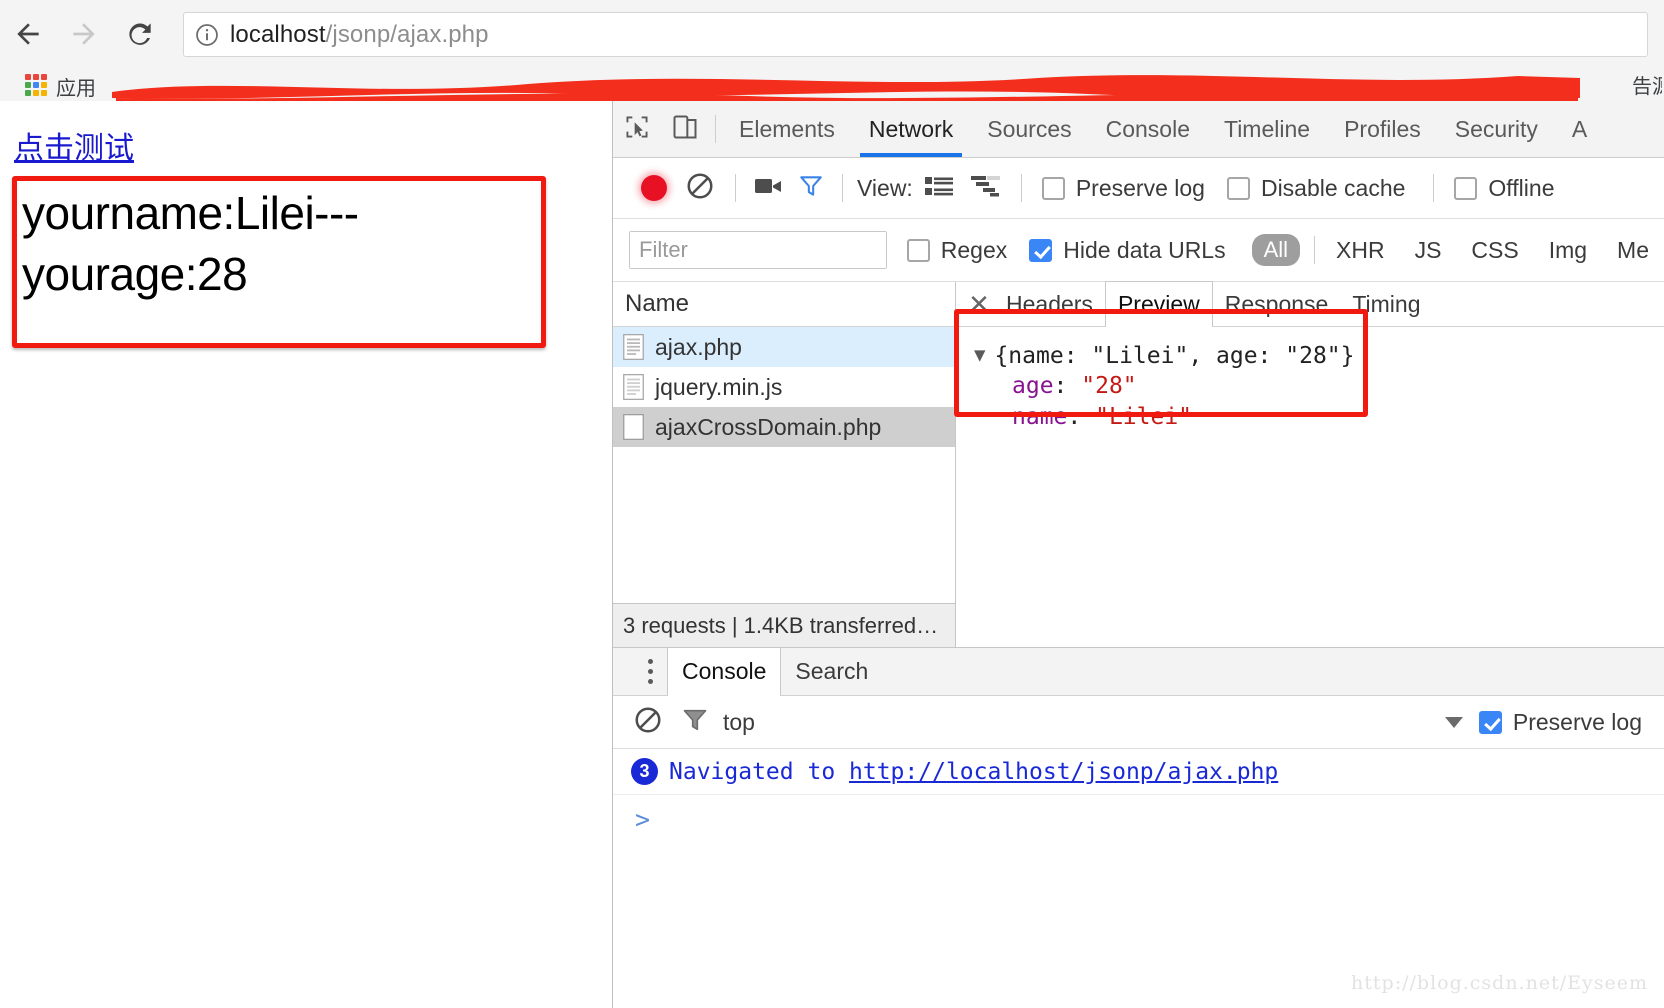 Image resolution: width=1664 pixels, height=1008 pixels. What do you see at coordinates (974, 249) in the screenshot?
I see `regex-label: Regex` at bounding box center [974, 249].